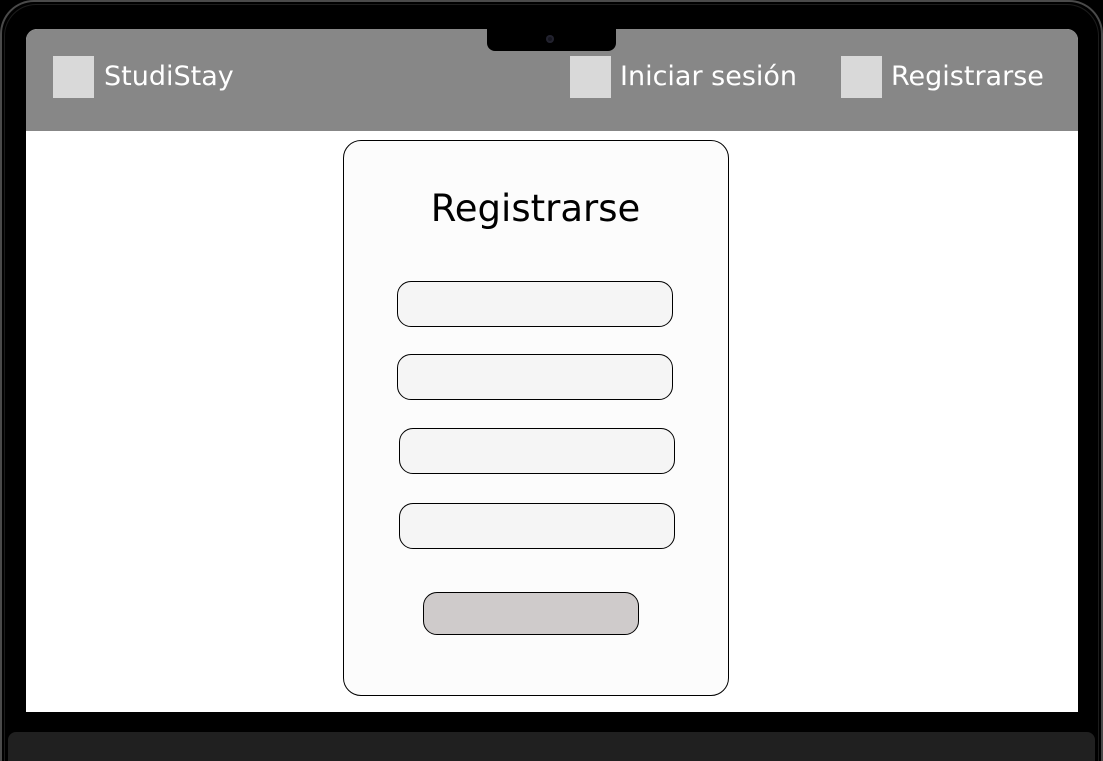 Image resolution: width=1103 pixels, height=761 pixels. I want to click on register-link: Registrarse, so click(967, 77).